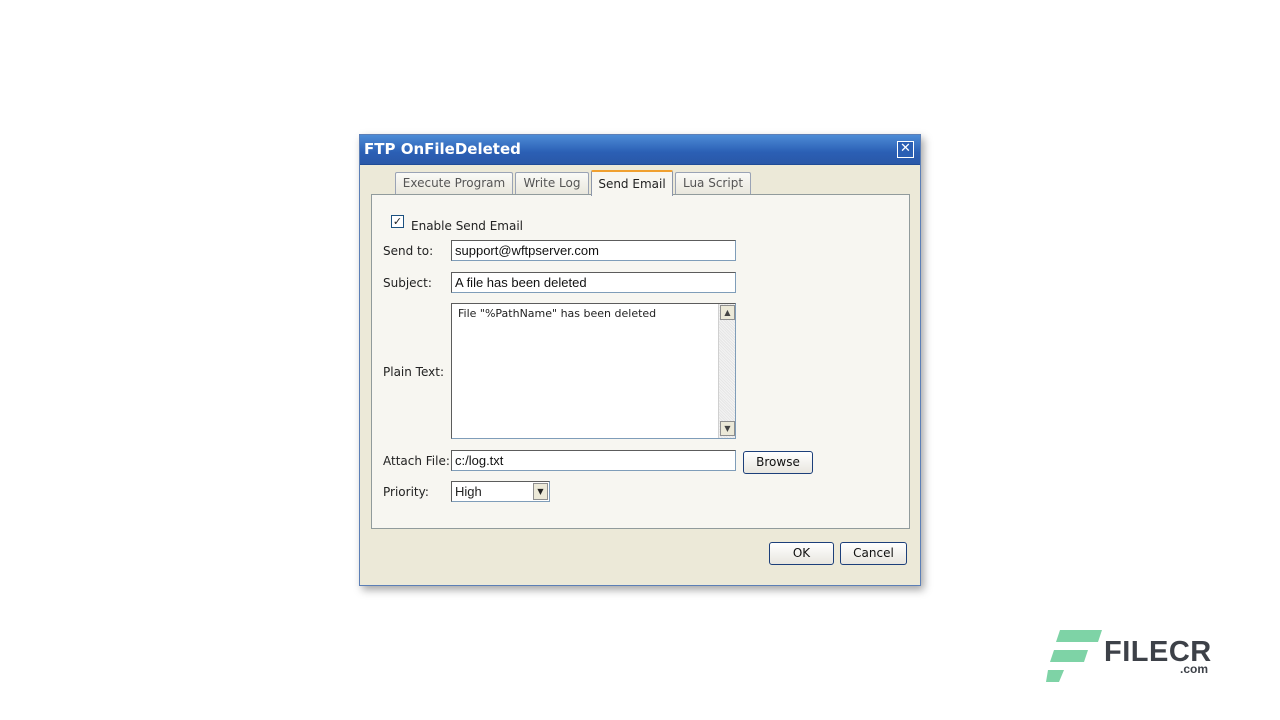  What do you see at coordinates (408, 251) in the screenshot?
I see `send-to-label: Send to:` at bounding box center [408, 251].